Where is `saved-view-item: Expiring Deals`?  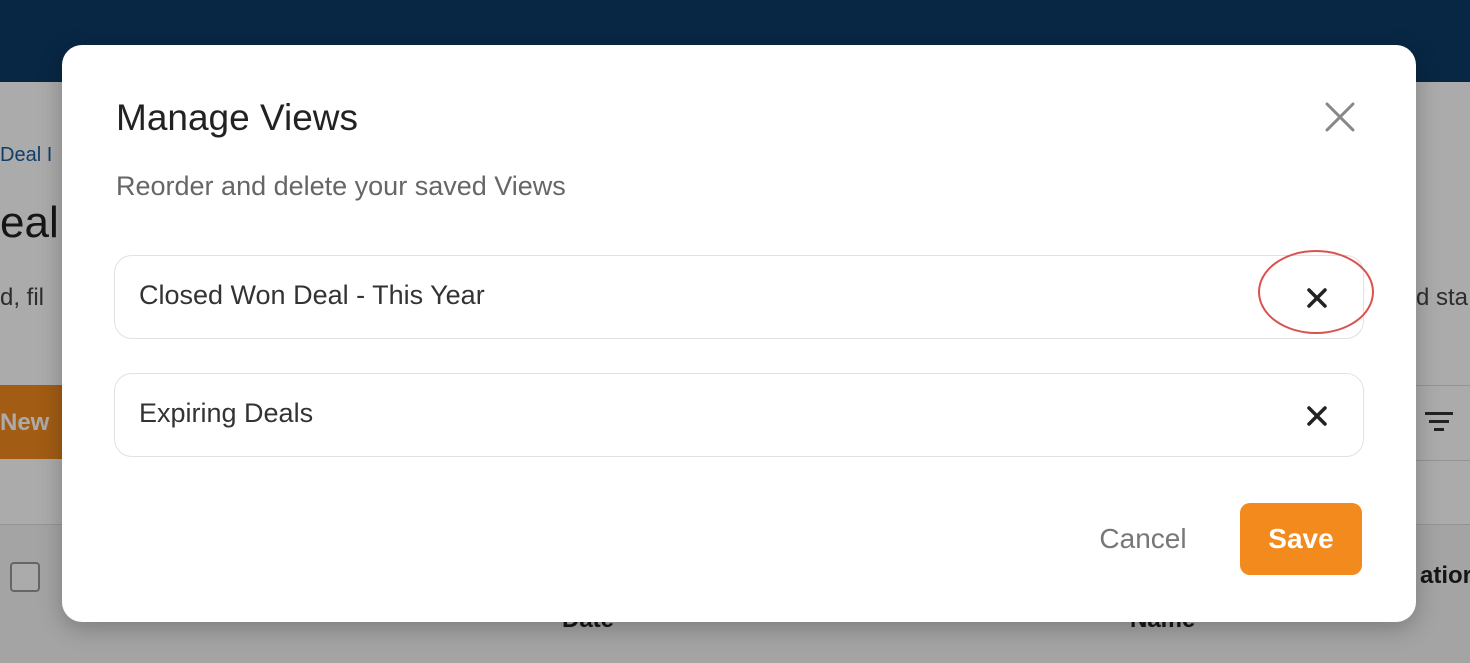 saved-view-item: Expiring Deals is located at coordinates (739, 415).